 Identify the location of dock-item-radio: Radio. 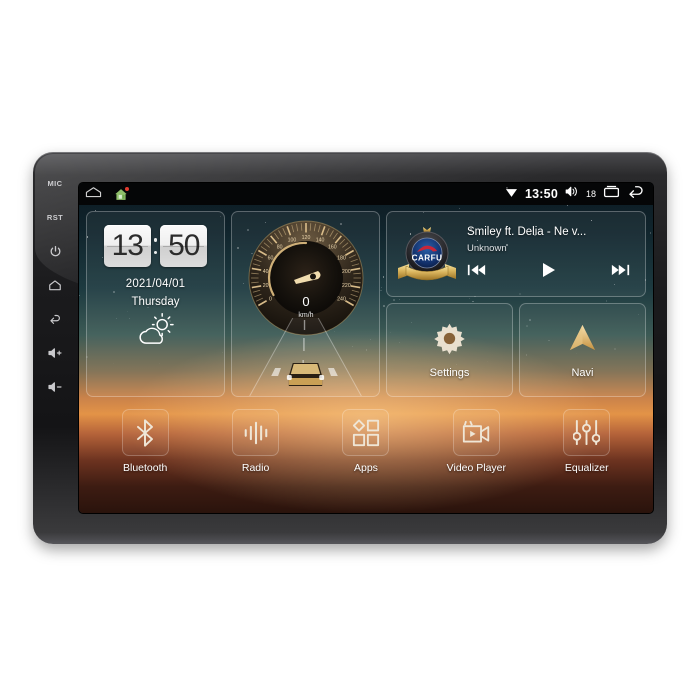
(256, 441).